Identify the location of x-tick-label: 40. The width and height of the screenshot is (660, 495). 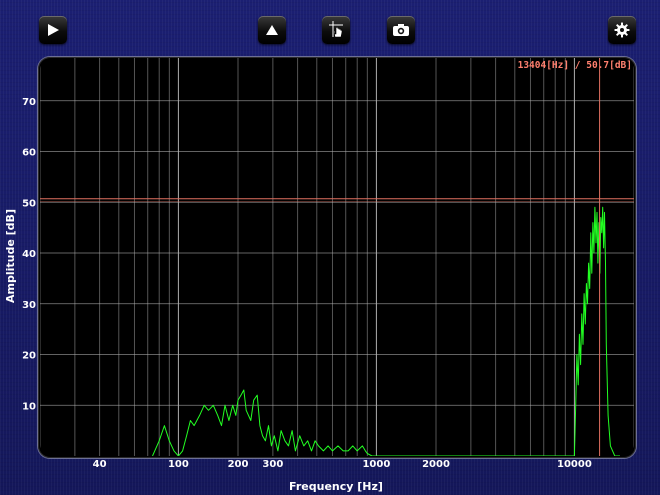
(100, 464).